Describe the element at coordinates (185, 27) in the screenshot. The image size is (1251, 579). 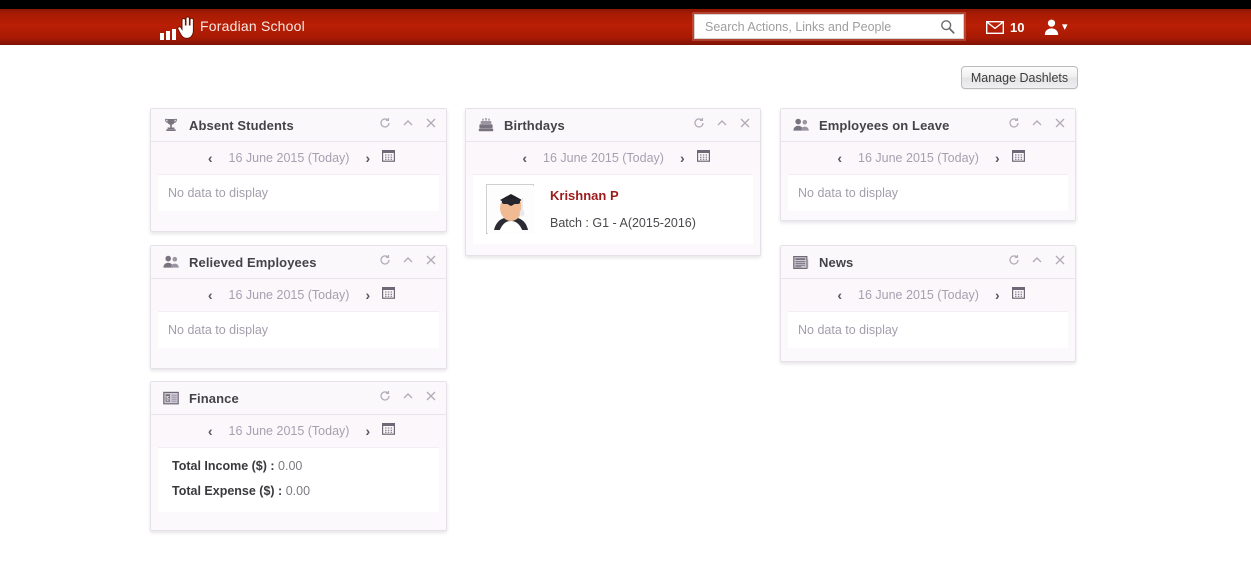
I see `hand-cursor-icon` at that location.